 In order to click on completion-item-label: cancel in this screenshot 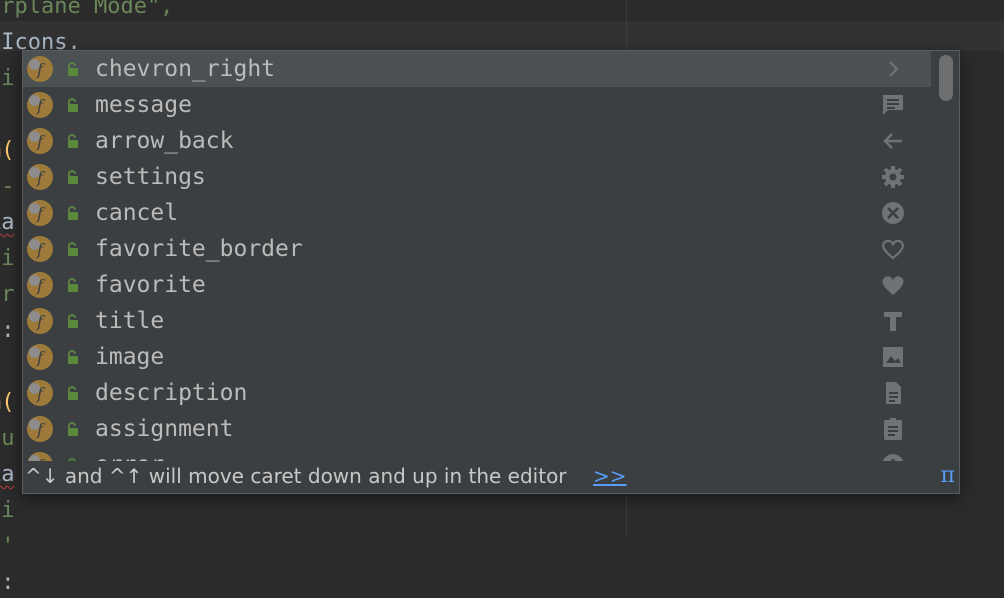, I will do `click(137, 213)`.